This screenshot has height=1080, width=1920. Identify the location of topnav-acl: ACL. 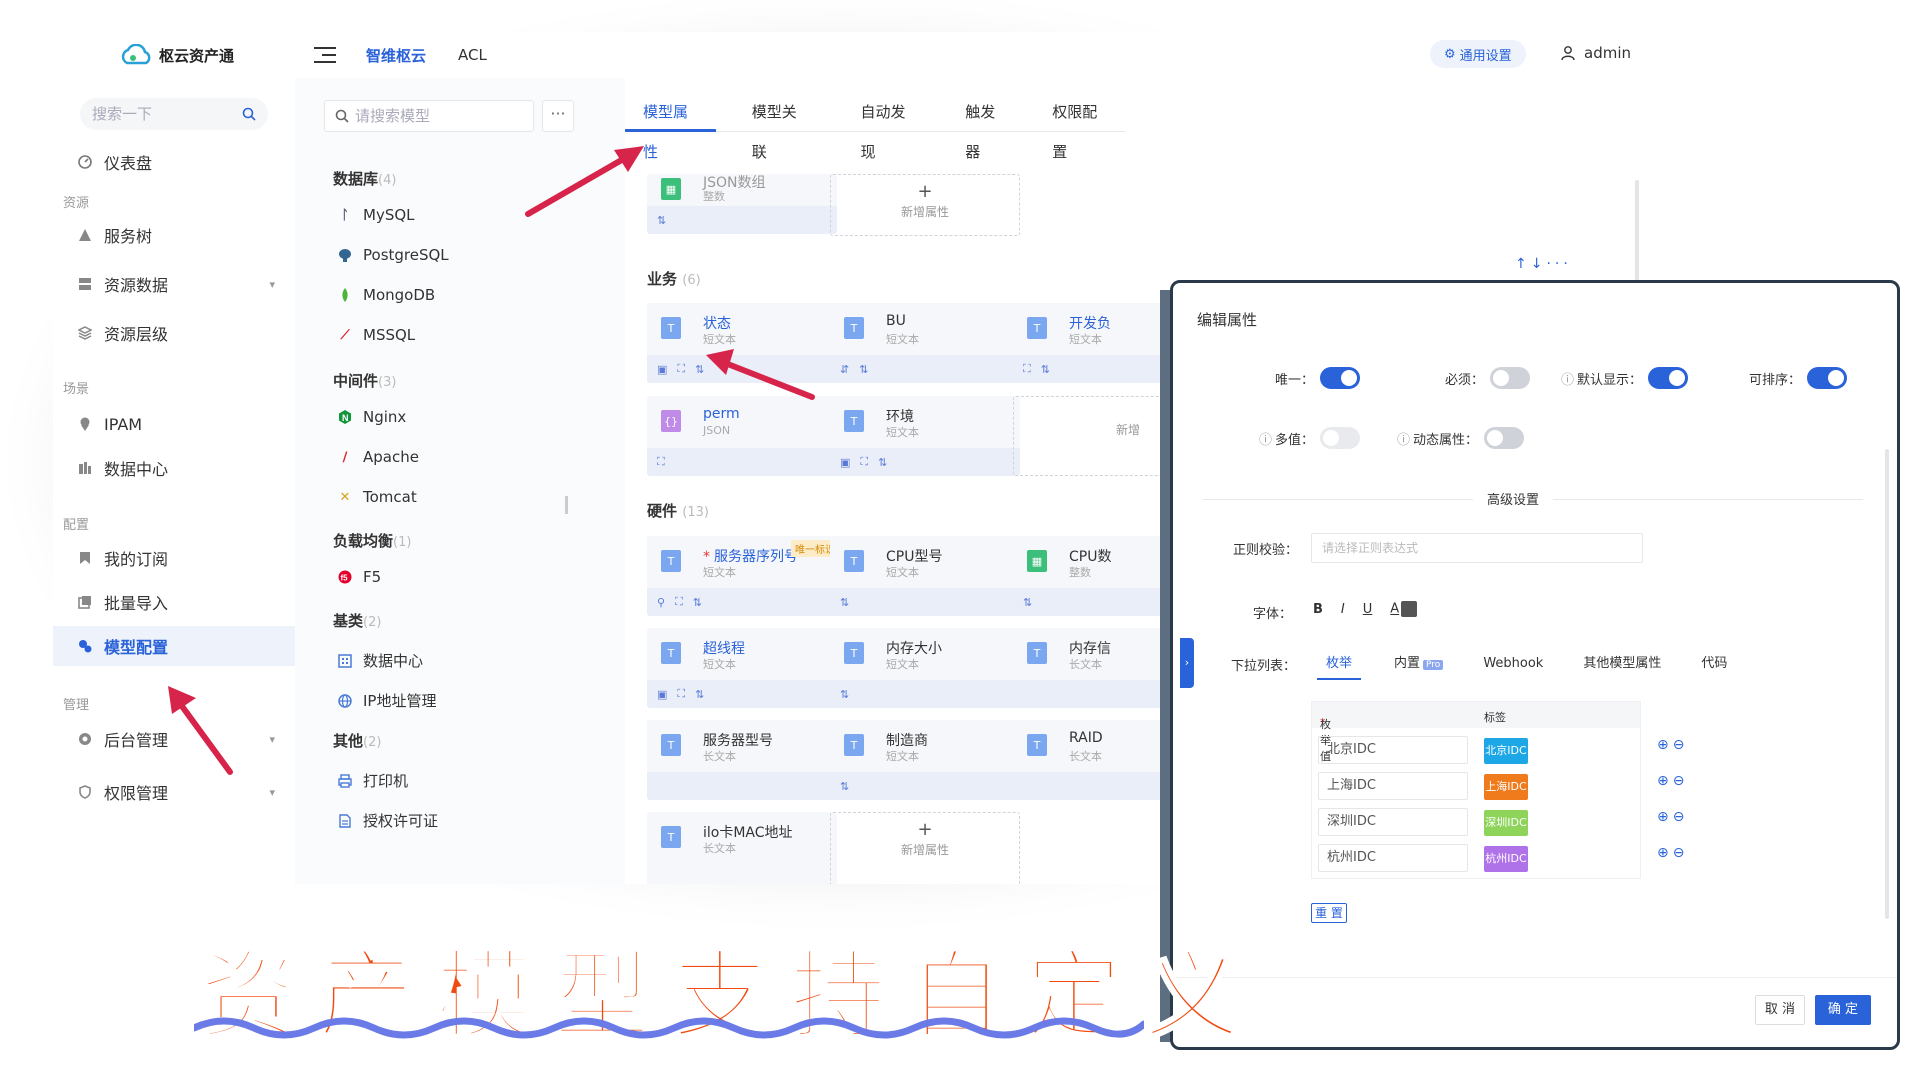
(472, 55).